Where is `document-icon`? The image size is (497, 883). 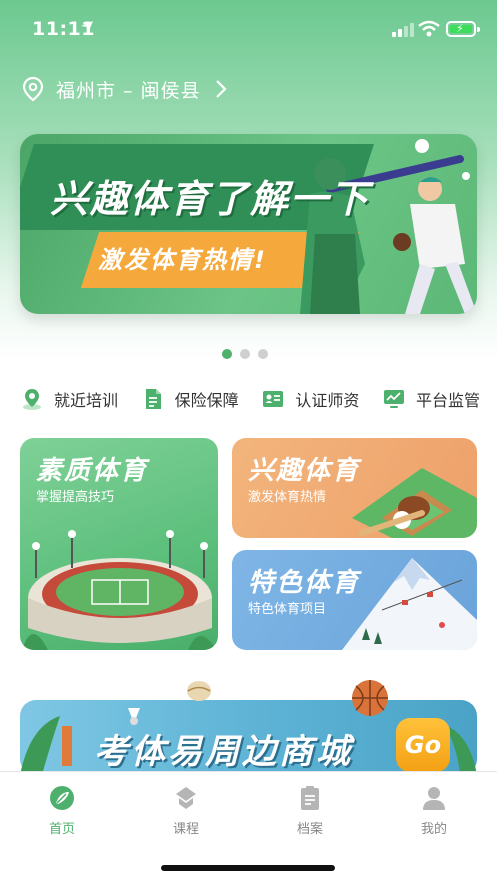 document-icon is located at coordinates (153, 399).